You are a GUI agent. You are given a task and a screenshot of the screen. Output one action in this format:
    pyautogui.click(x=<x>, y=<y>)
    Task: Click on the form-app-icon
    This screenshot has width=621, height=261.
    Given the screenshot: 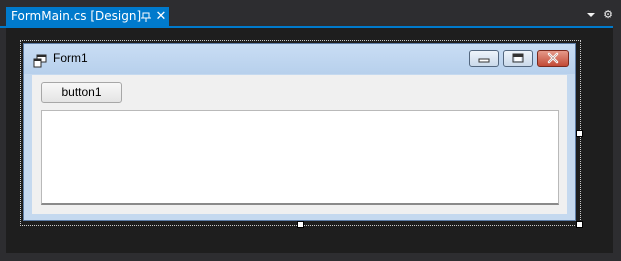 What is the action you would take?
    pyautogui.click(x=40, y=60)
    